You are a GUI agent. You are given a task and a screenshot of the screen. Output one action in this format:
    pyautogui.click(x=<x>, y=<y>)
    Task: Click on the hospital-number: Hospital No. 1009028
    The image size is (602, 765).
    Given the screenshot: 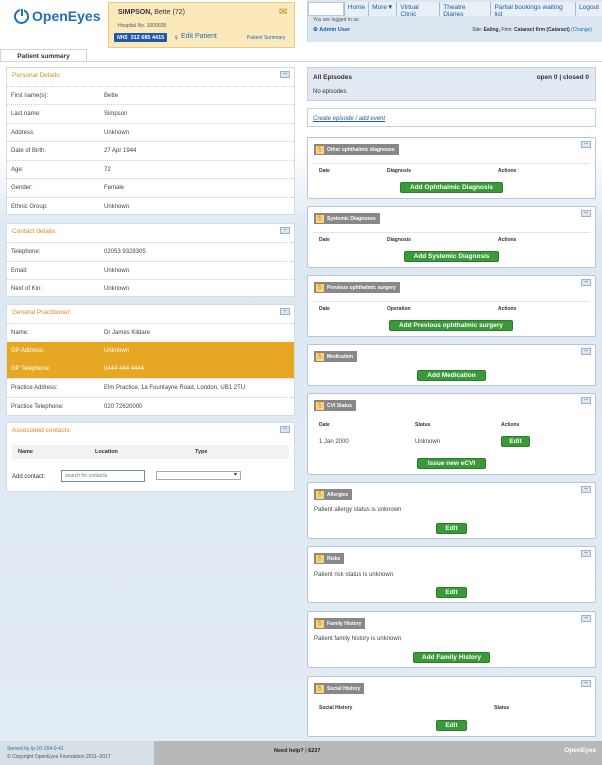 What is the action you would take?
    pyautogui.click(x=142, y=26)
    